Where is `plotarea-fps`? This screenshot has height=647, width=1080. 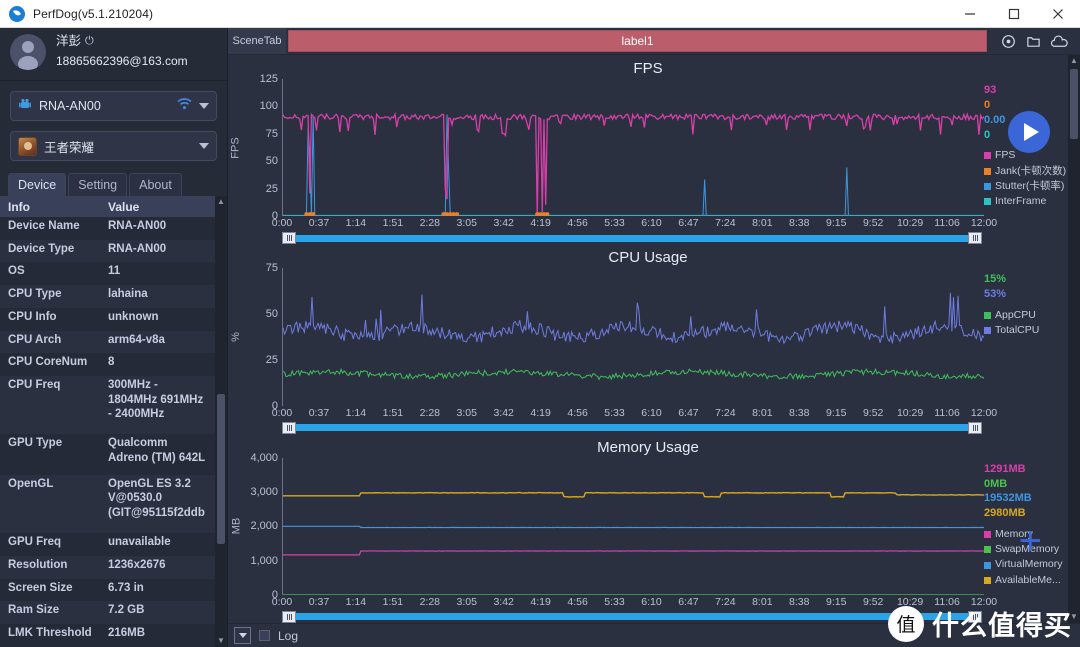 plotarea-fps is located at coordinates (633, 148).